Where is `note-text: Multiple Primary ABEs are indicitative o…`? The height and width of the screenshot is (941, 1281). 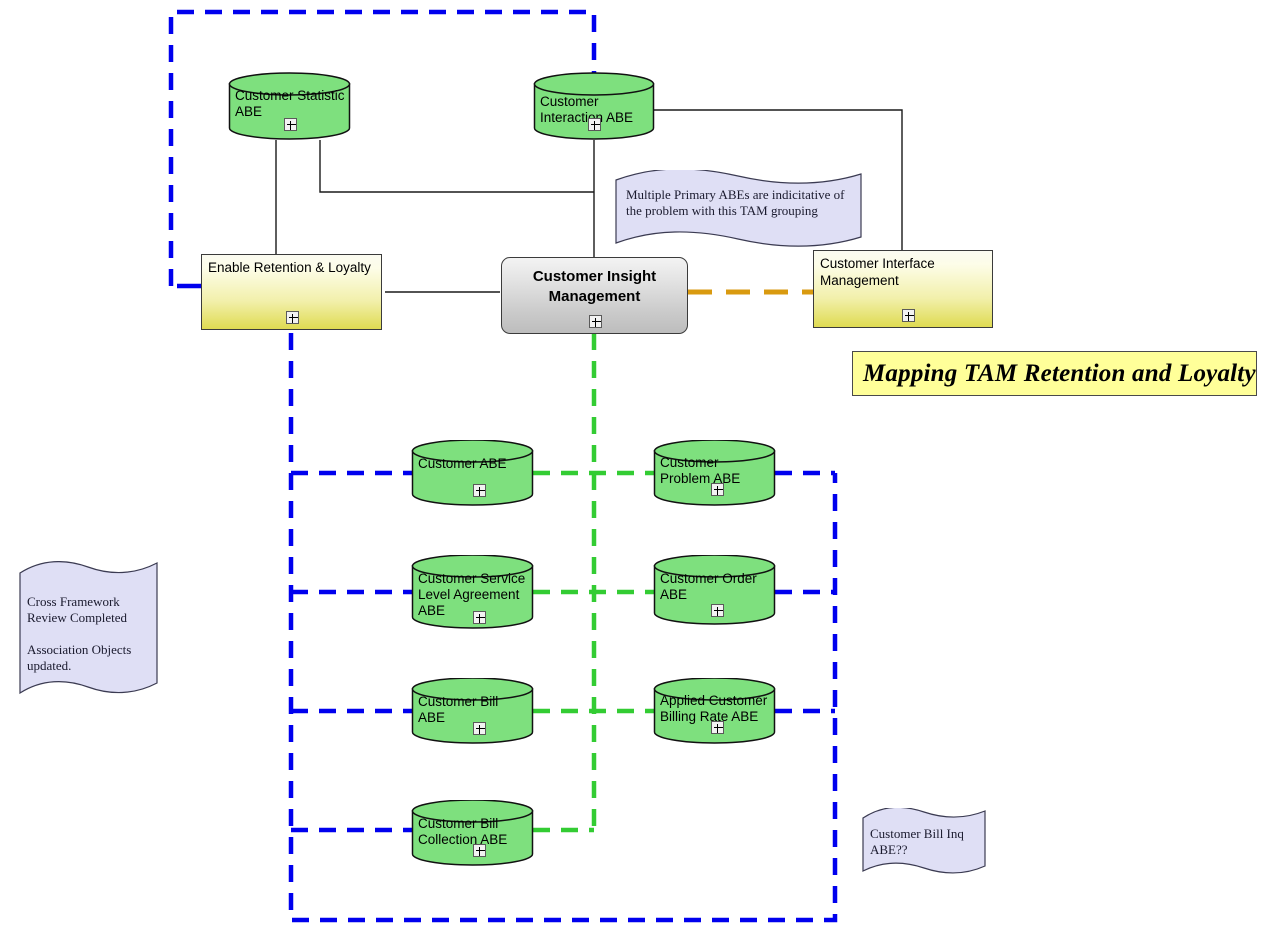 note-text: Multiple Primary ABEs are indicitative o… is located at coordinates (735, 202).